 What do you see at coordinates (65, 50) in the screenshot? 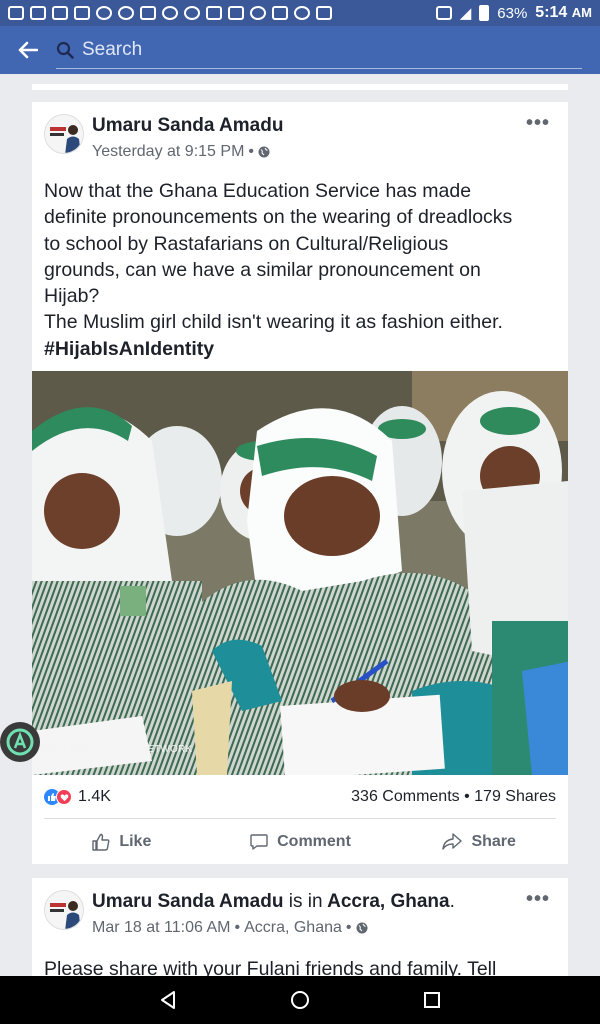
I see `search-icon` at bounding box center [65, 50].